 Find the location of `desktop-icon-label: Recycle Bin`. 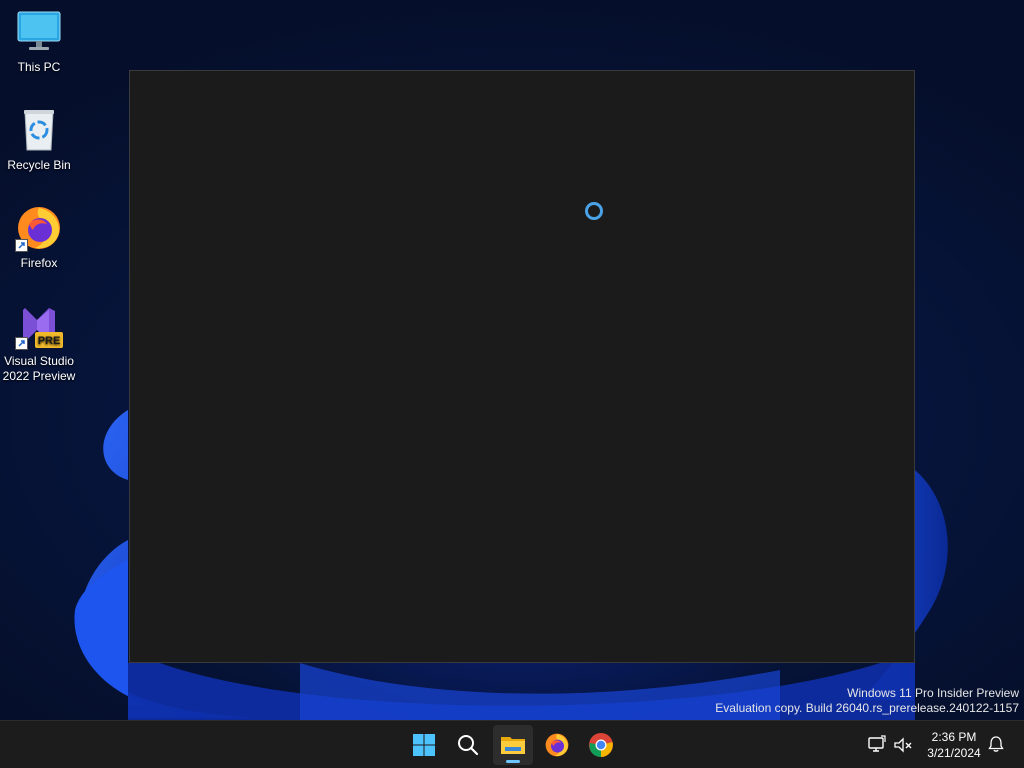

desktop-icon-label: Recycle Bin is located at coordinates (39, 165).